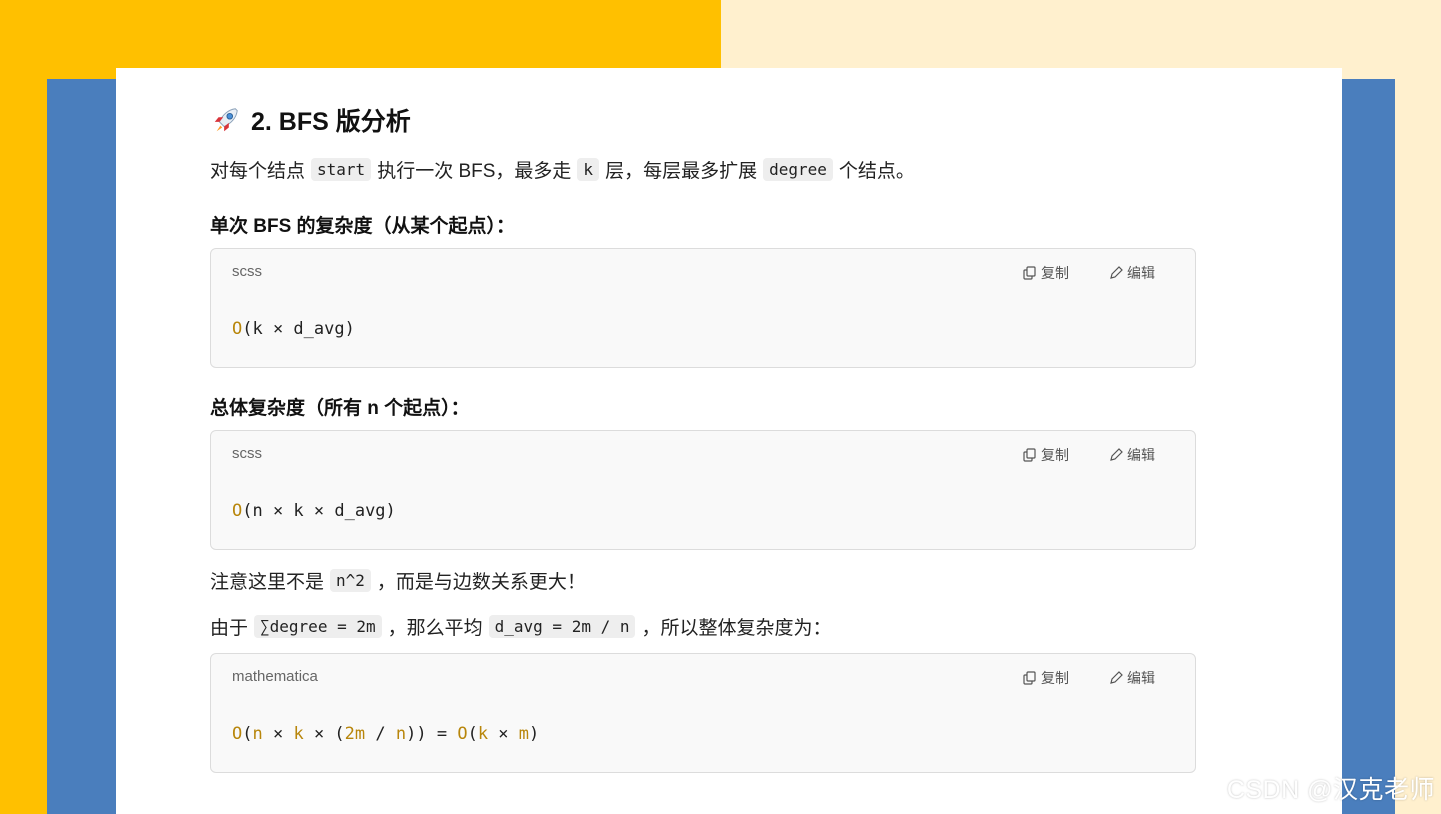 This screenshot has height=814, width=1441. What do you see at coordinates (350, 580) in the screenshot?
I see `inline-code-n2: n^2` at bounding box center [350, 580].